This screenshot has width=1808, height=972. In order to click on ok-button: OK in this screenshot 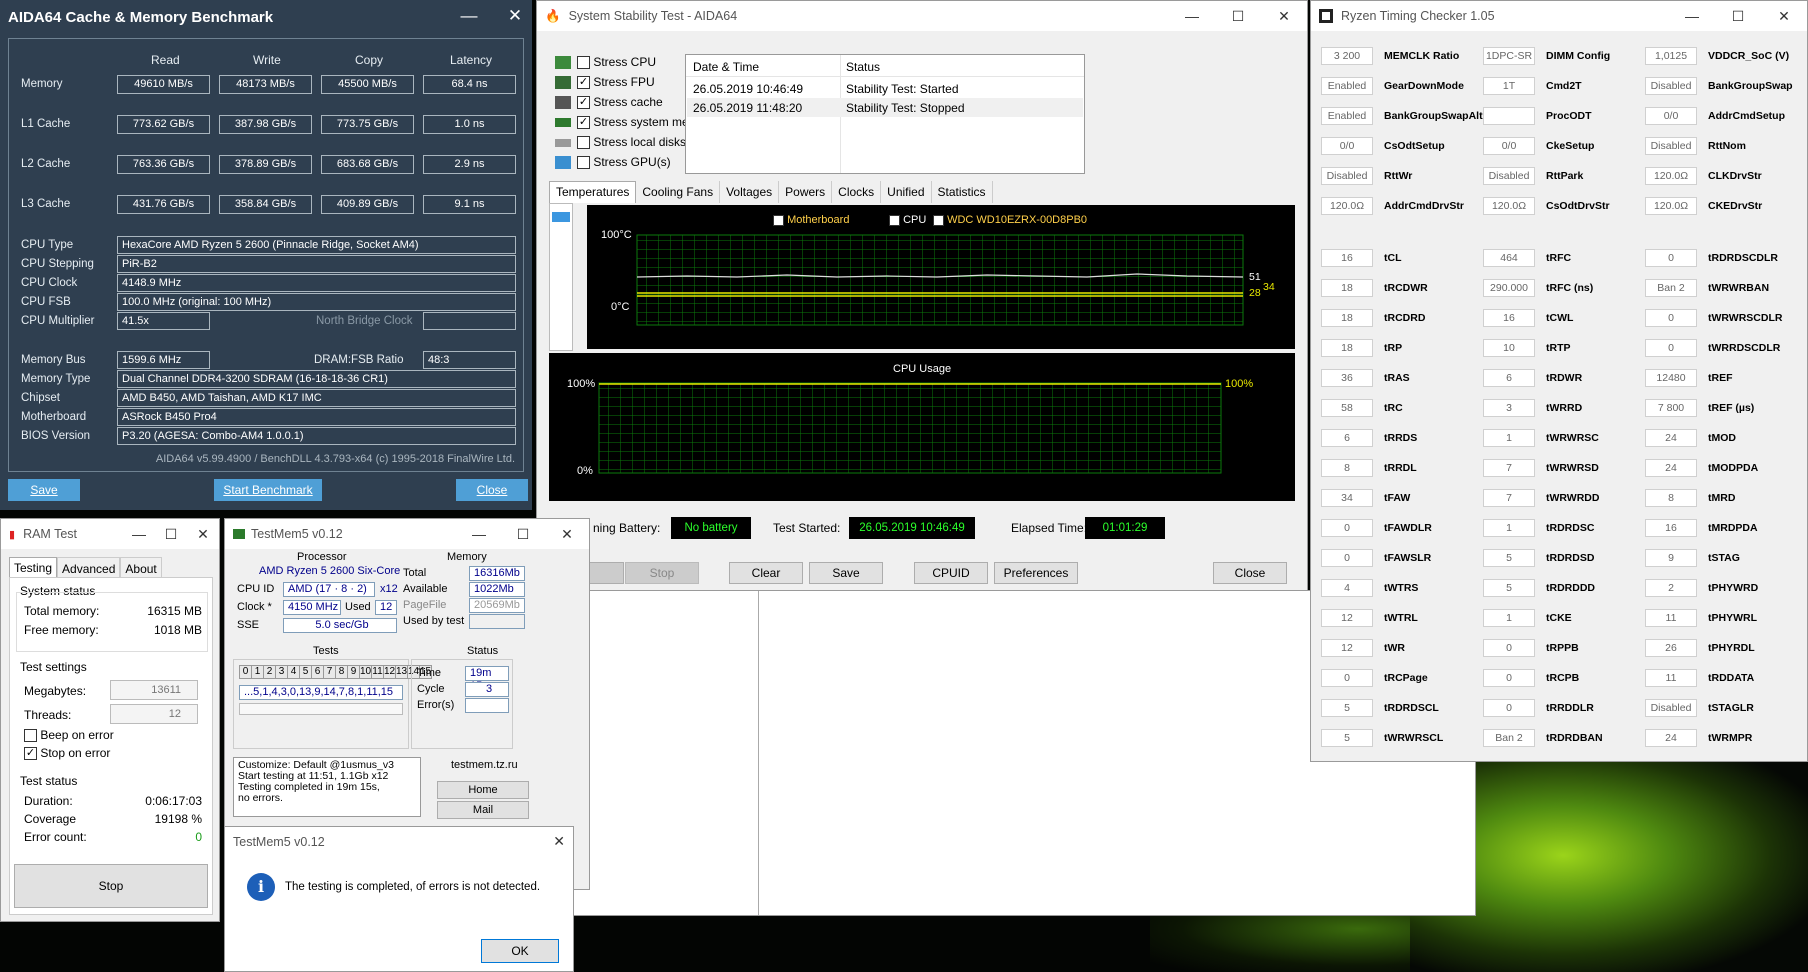, I will do `click(520, 951)`.